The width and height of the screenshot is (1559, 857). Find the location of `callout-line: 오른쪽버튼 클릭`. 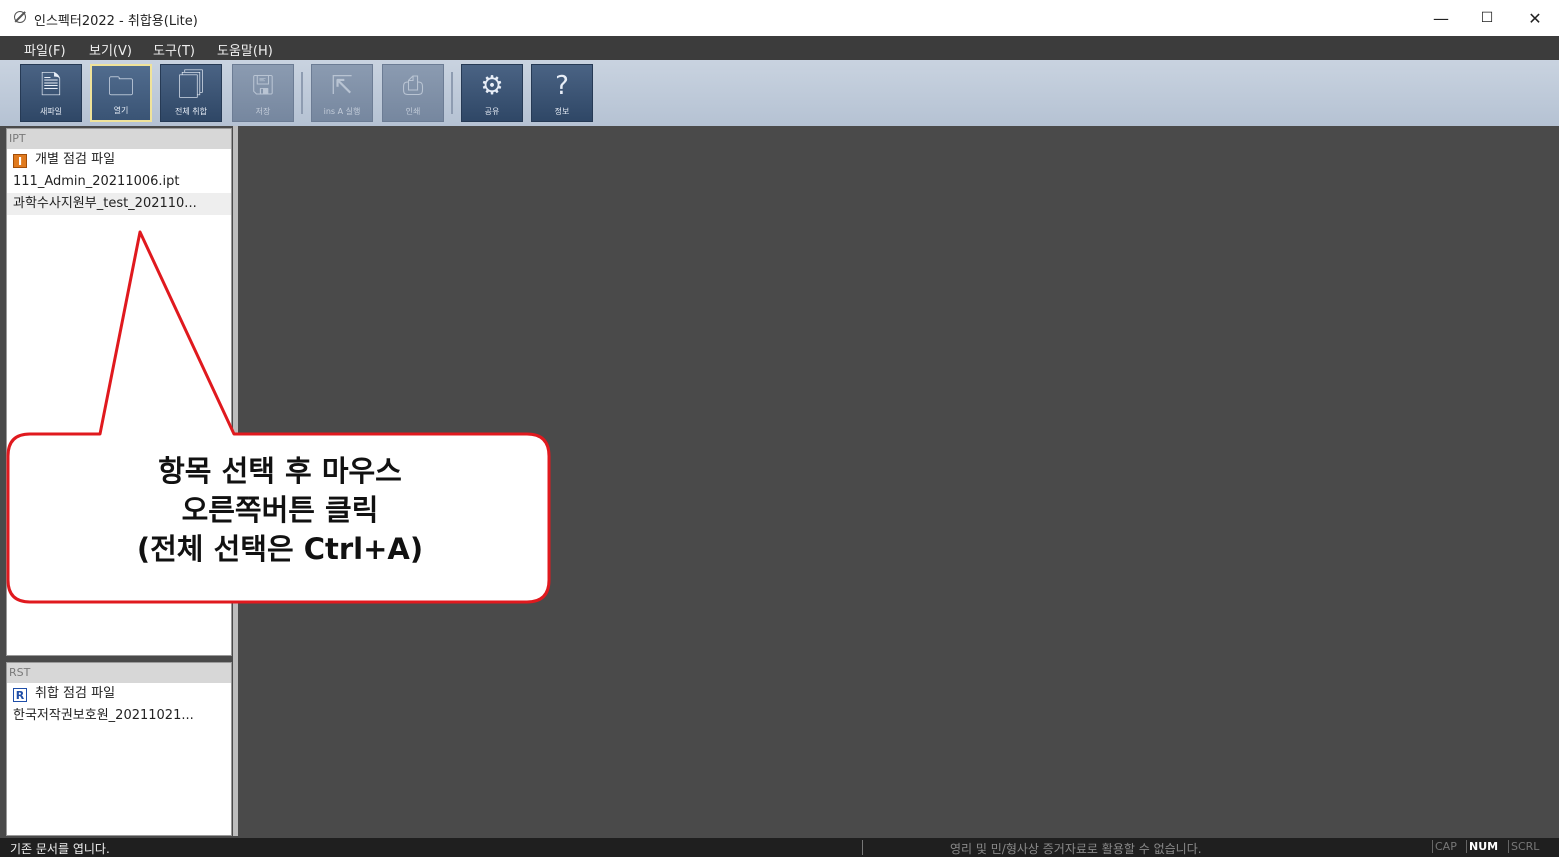

callout-line: 오른쪽버튼 클릭 is located at coordinates (280, 510).